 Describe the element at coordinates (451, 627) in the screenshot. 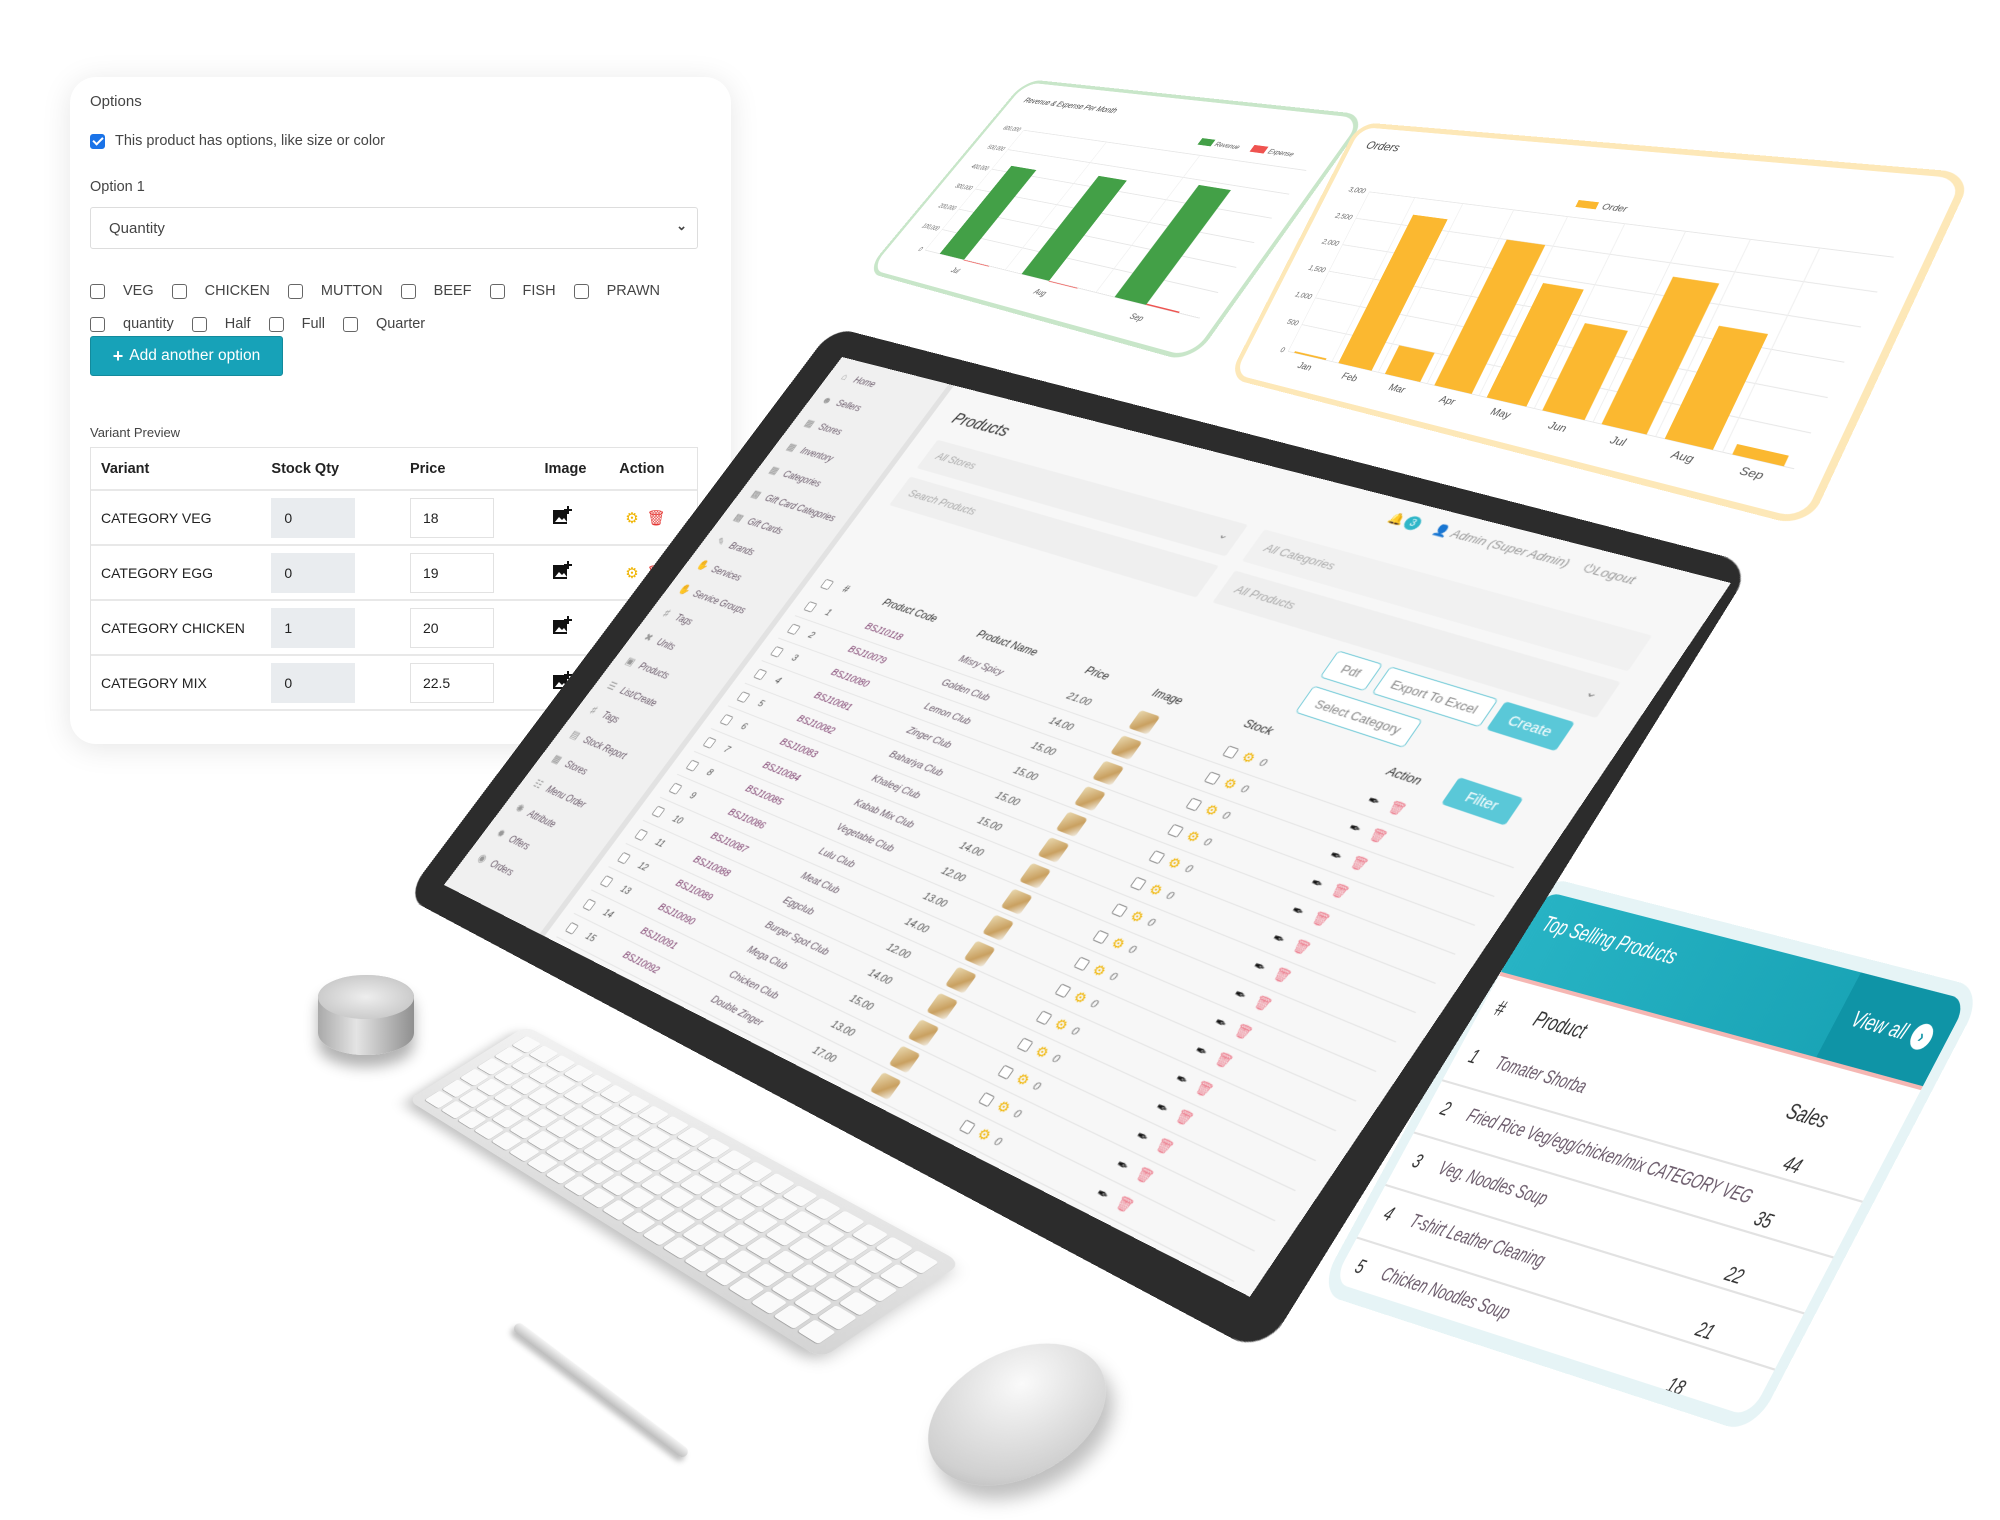

I see `price-input: 20` at that location.